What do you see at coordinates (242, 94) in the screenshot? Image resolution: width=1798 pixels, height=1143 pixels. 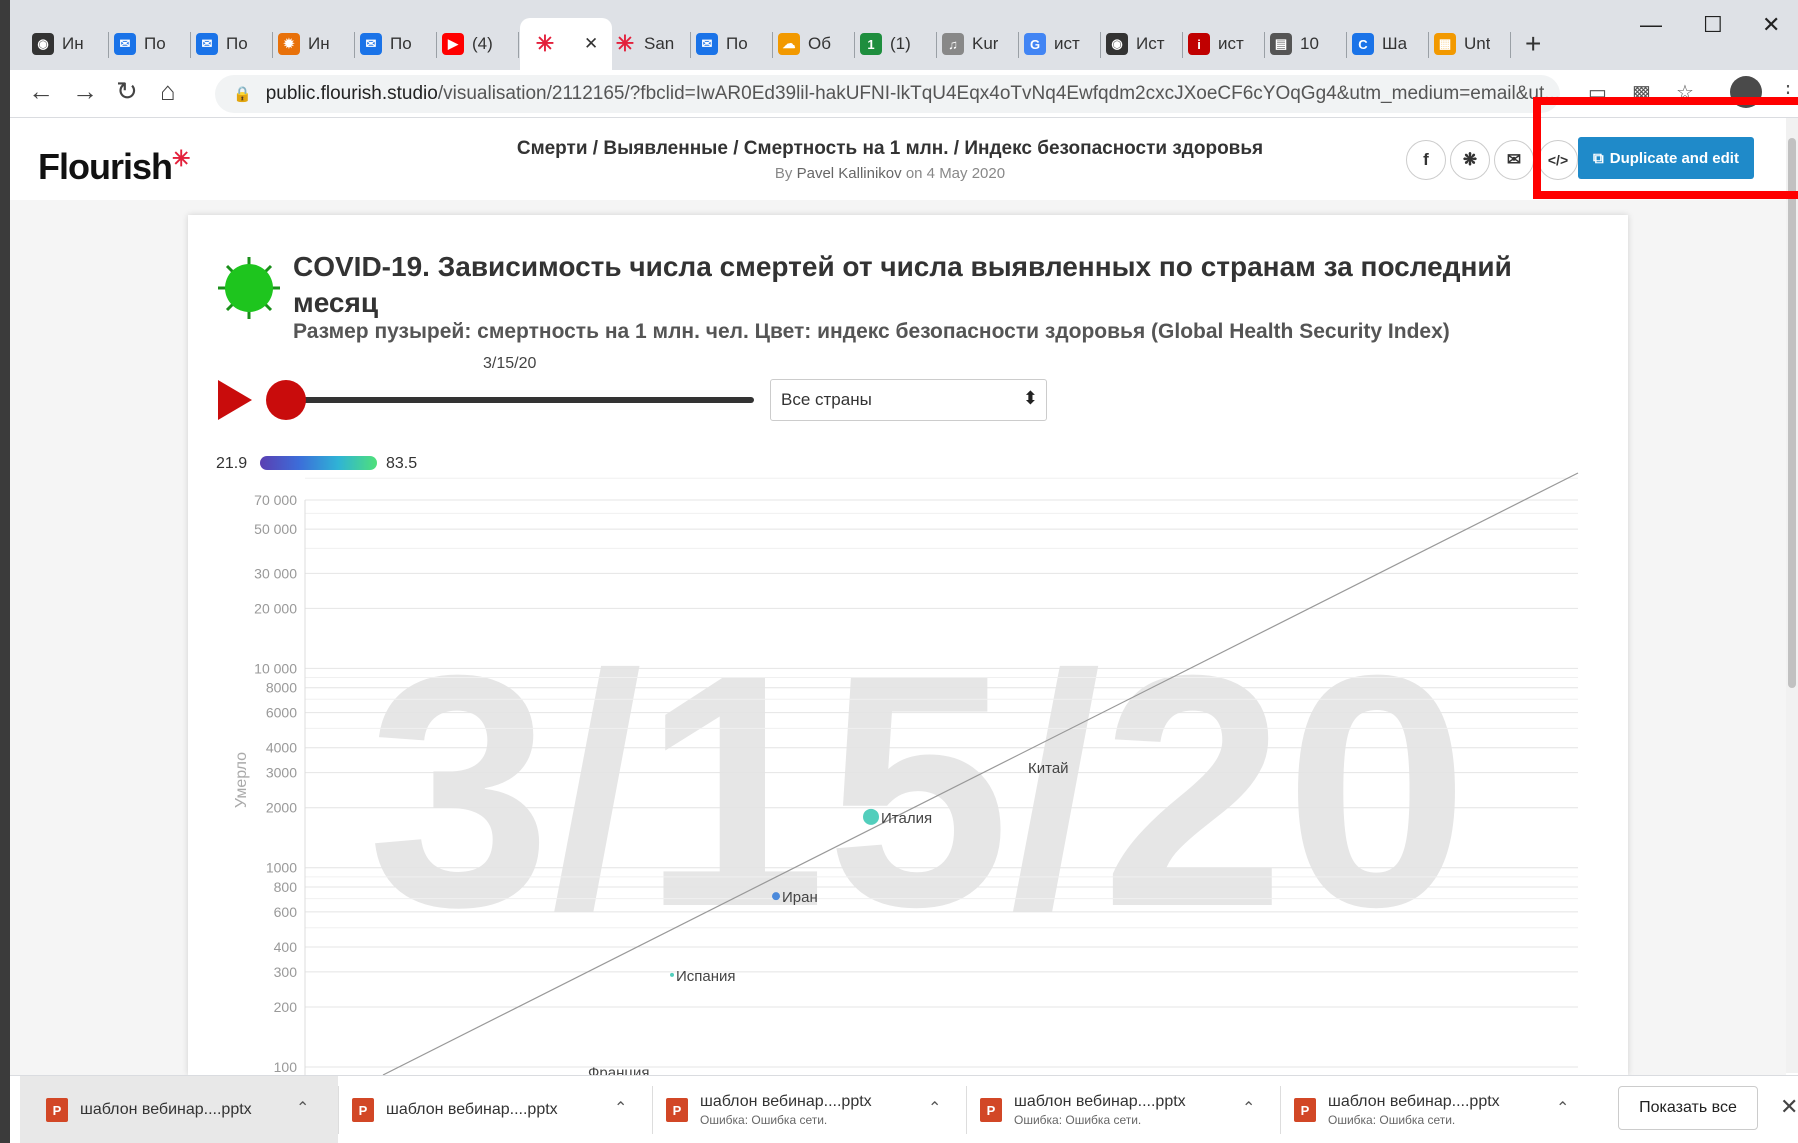 I see `lock-icon: 🔒` at bounding box center [242, 94].